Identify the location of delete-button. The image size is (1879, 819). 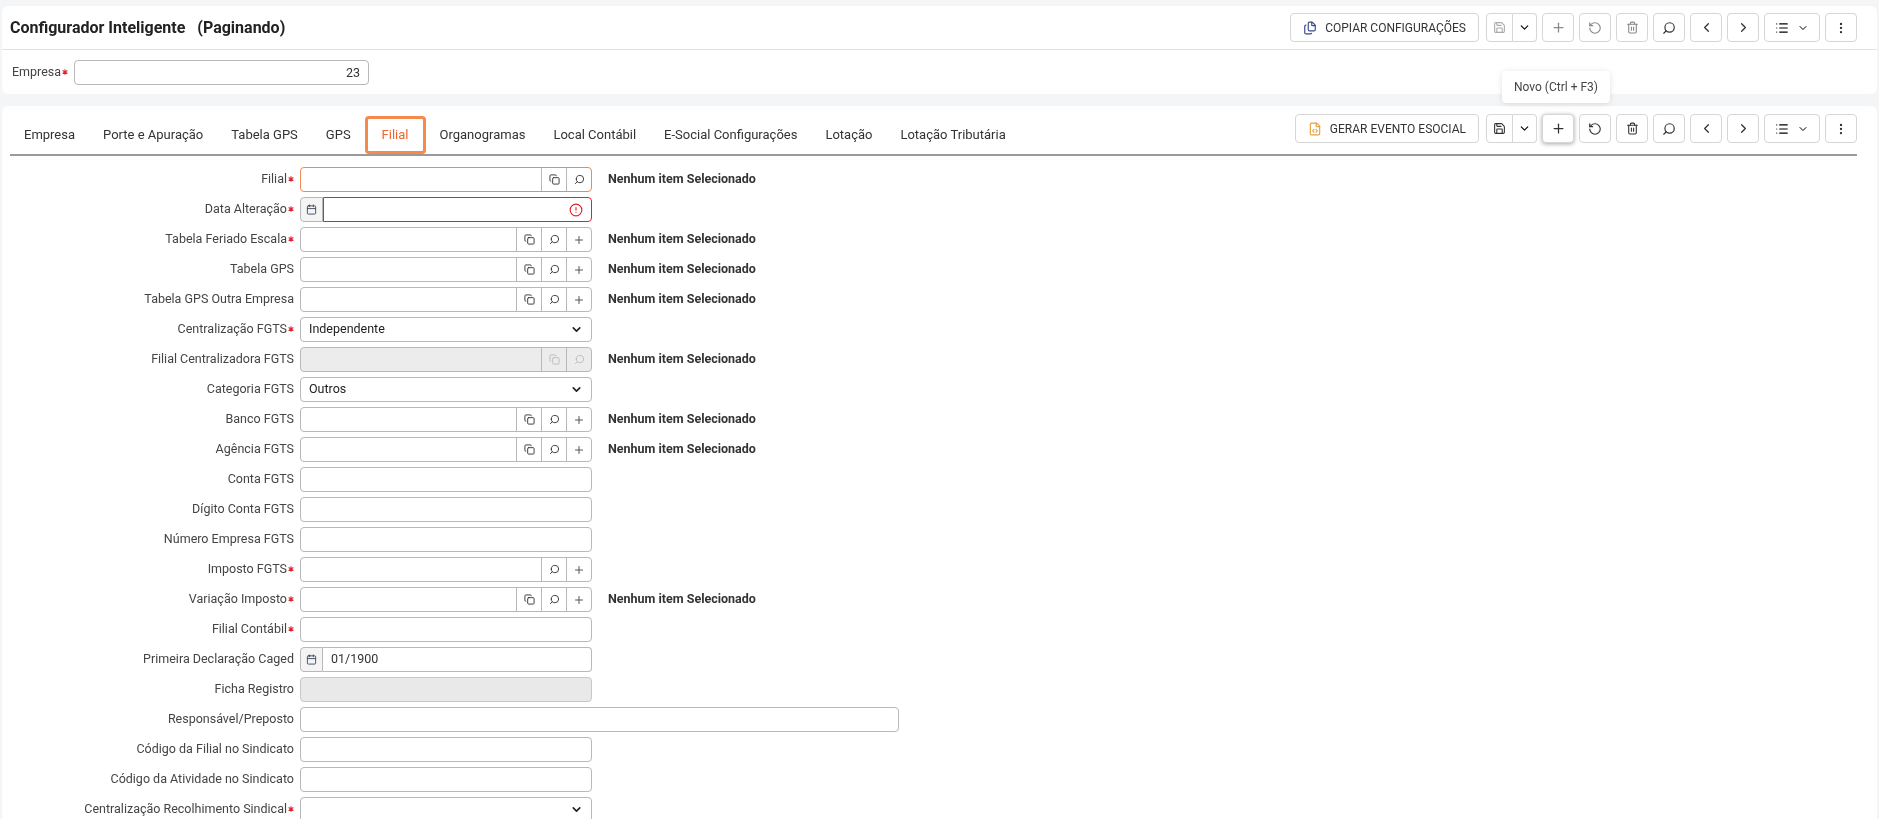
(1632, 128).